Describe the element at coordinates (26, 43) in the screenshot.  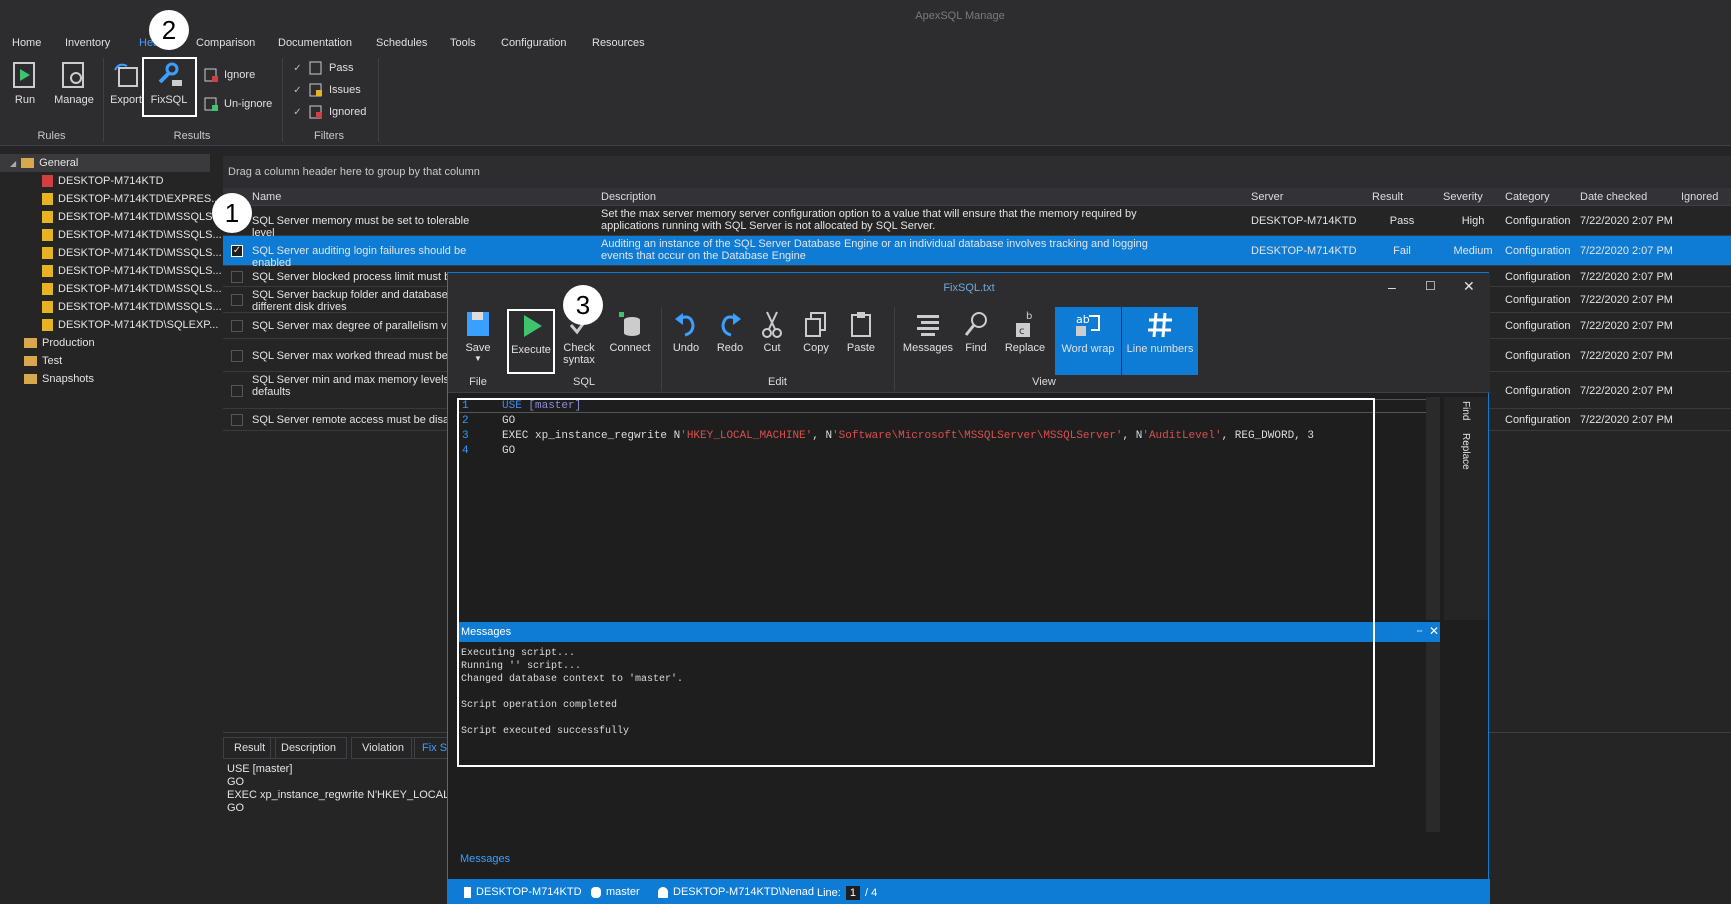
I see `tab-home: Home` at that location.